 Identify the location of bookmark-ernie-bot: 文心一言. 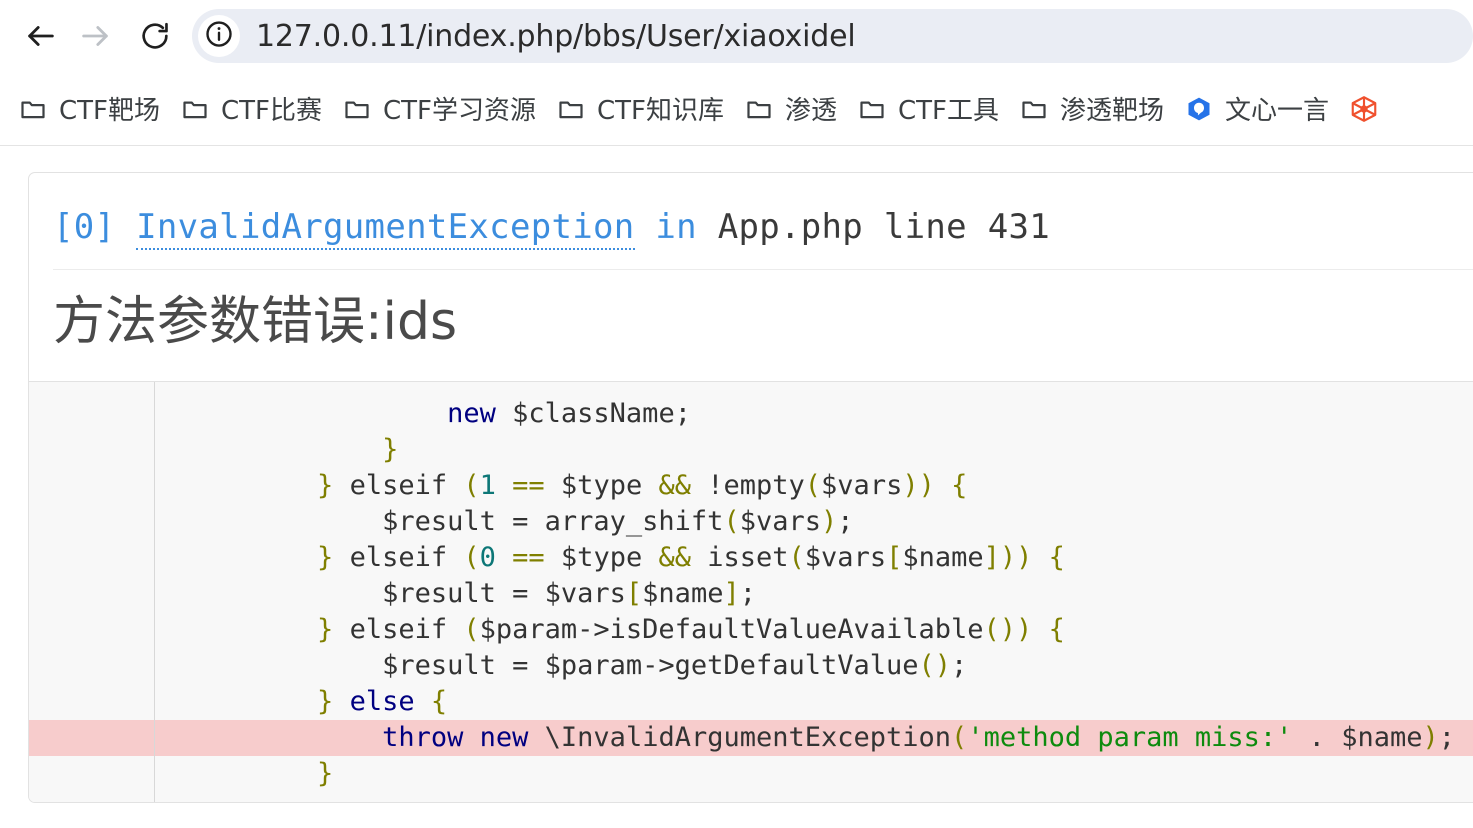
(1256, 109).